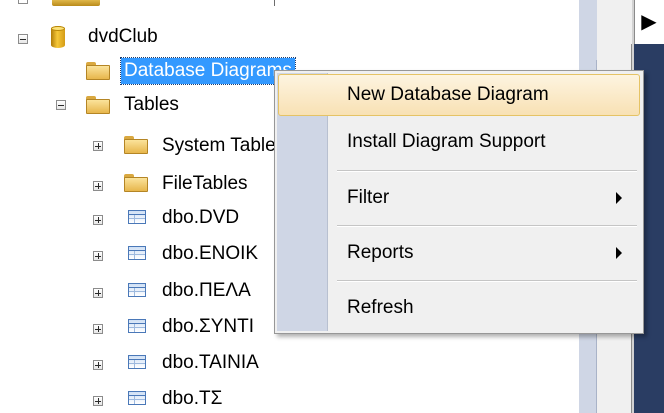 The image size is (664, 413). I want to click on play-arrow-icon: ▶, so click(649, 22).